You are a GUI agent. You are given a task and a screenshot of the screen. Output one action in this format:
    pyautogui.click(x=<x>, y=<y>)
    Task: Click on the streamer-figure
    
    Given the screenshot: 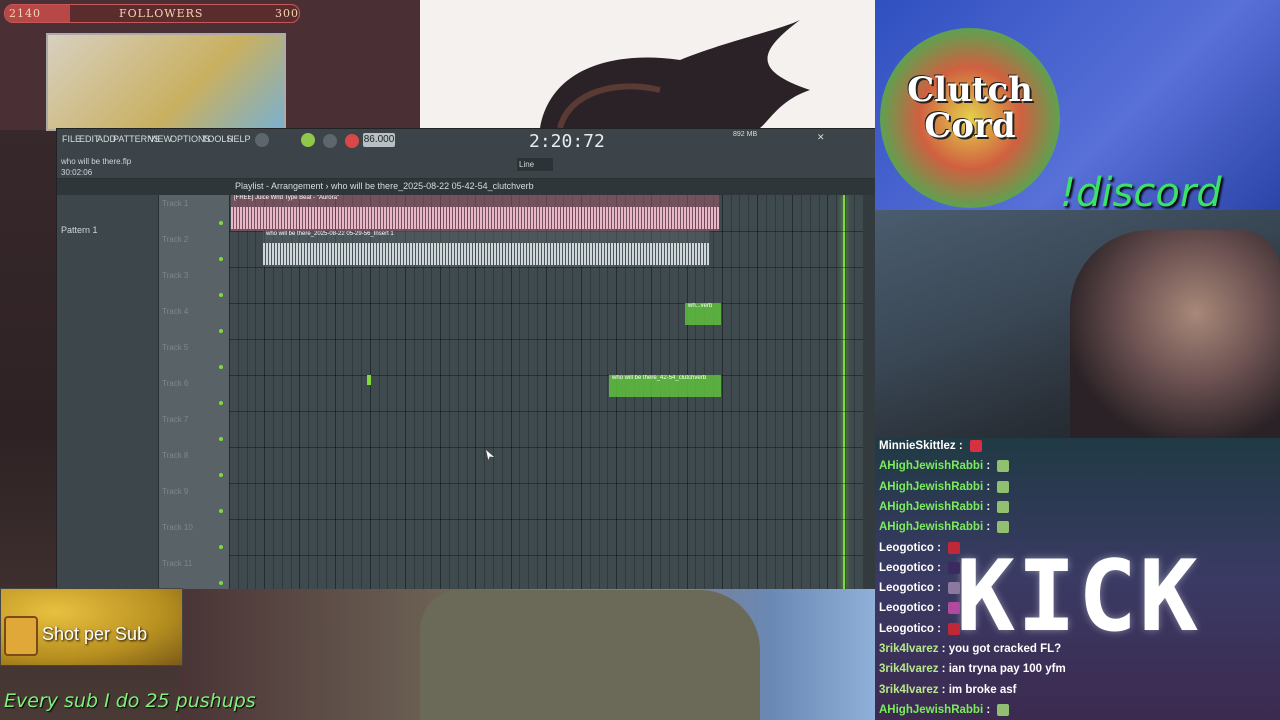 What is the action you would take?
    pyautogui.click(x=1175, y=334)
    